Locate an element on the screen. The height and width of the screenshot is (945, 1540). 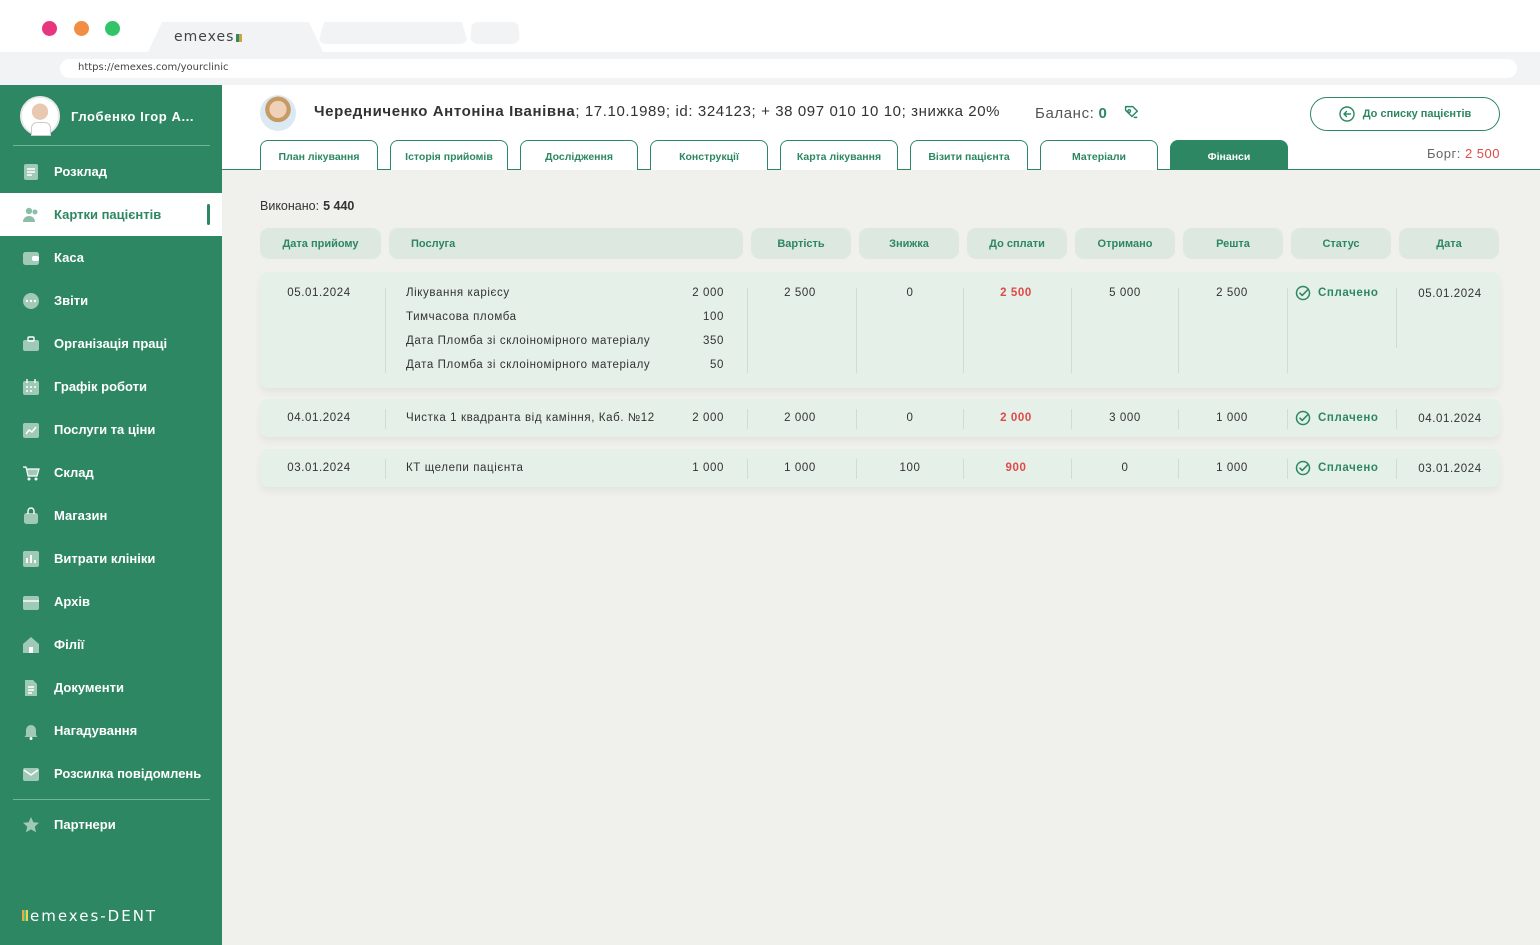
sidebar-item-patients: Картки пацієнтів is located at coordinates (111, 214).